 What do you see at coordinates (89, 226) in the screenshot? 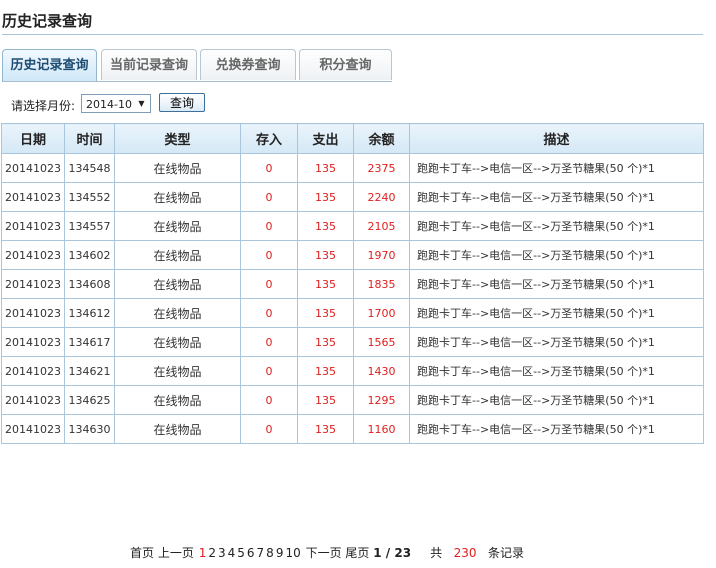
I see `cell-time: 134557` at bounding box center [89, 226].